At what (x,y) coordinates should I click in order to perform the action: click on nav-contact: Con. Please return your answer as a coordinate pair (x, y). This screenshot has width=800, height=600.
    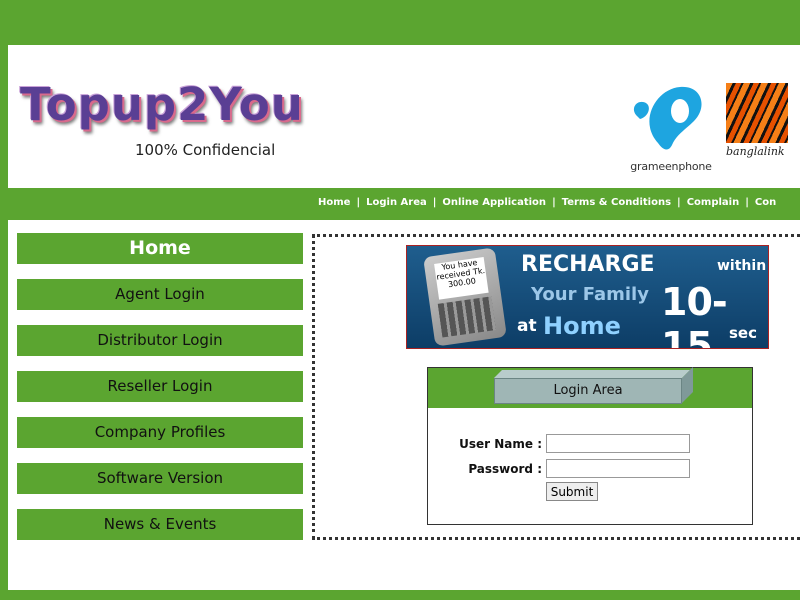
    Looking at the image, I should click on (765, 202).